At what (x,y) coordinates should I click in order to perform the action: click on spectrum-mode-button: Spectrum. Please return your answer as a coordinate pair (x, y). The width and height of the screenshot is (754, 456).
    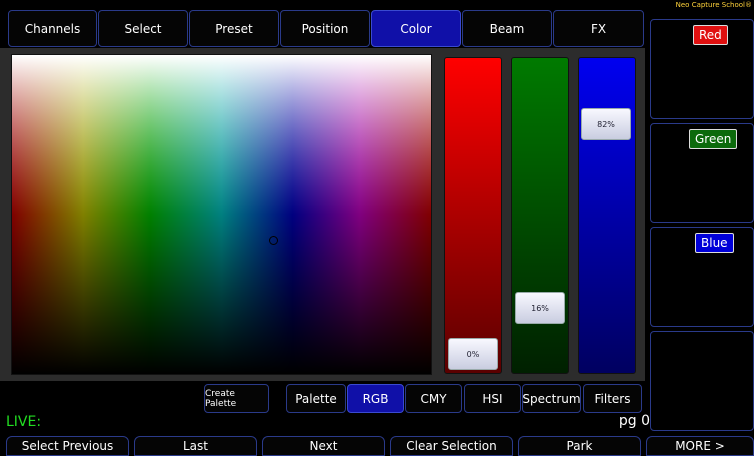
    Looking at the image, I should click on (551, 398).